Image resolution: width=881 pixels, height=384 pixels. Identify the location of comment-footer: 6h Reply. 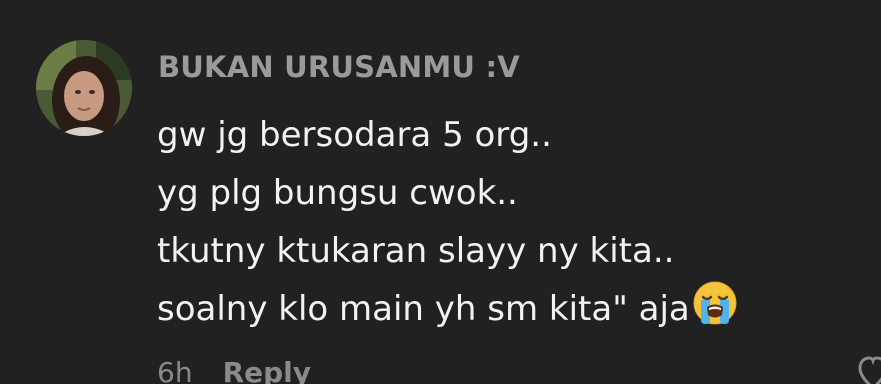
(234, 370).